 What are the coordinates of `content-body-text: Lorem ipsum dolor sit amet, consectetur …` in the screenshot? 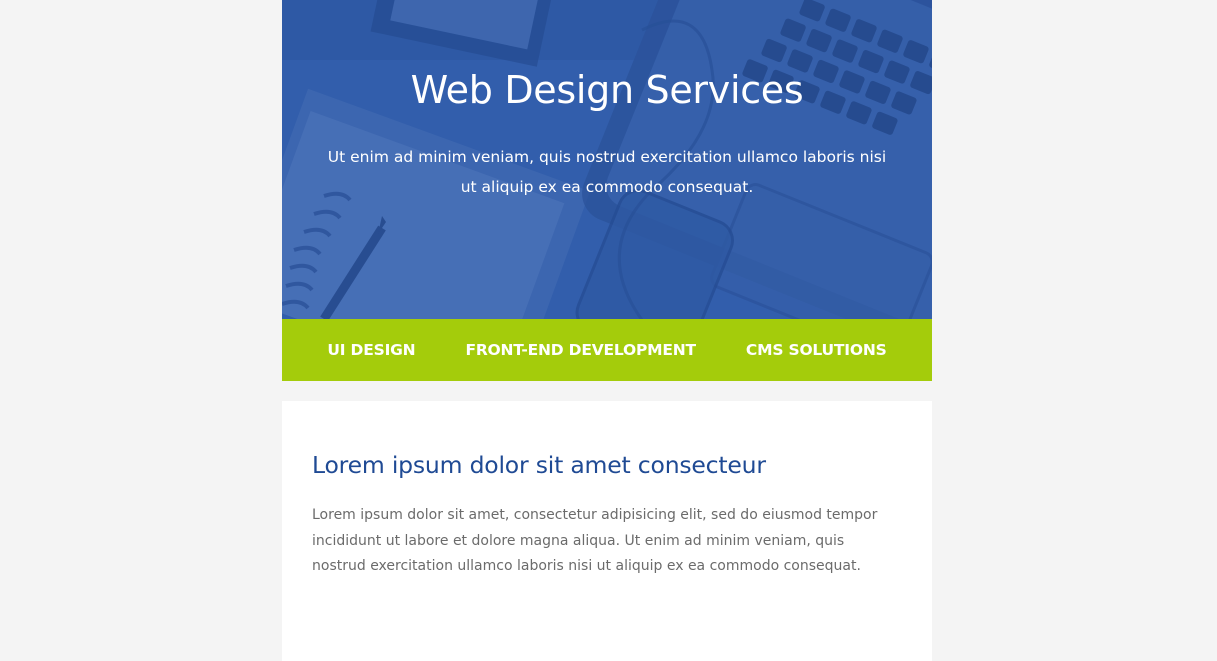 It's located at (595, 540).